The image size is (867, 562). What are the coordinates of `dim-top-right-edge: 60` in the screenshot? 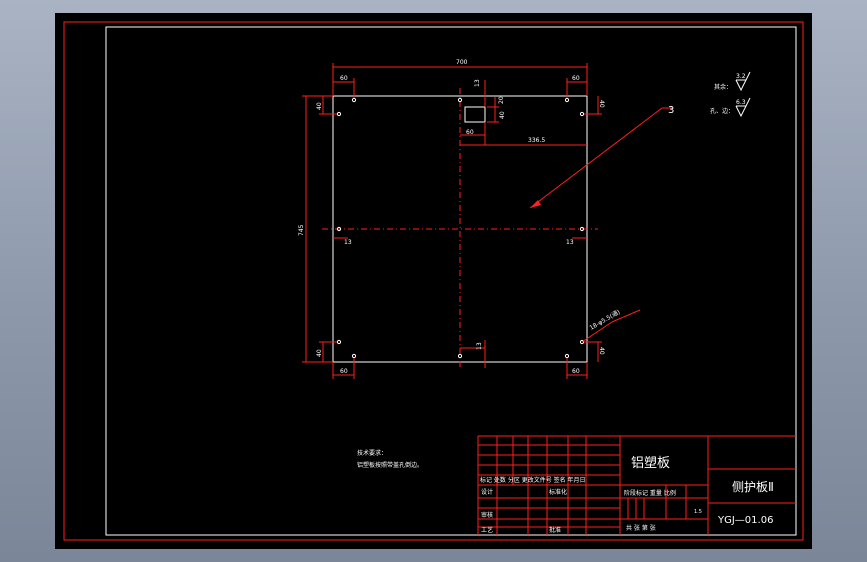 It's located at (576, 78).